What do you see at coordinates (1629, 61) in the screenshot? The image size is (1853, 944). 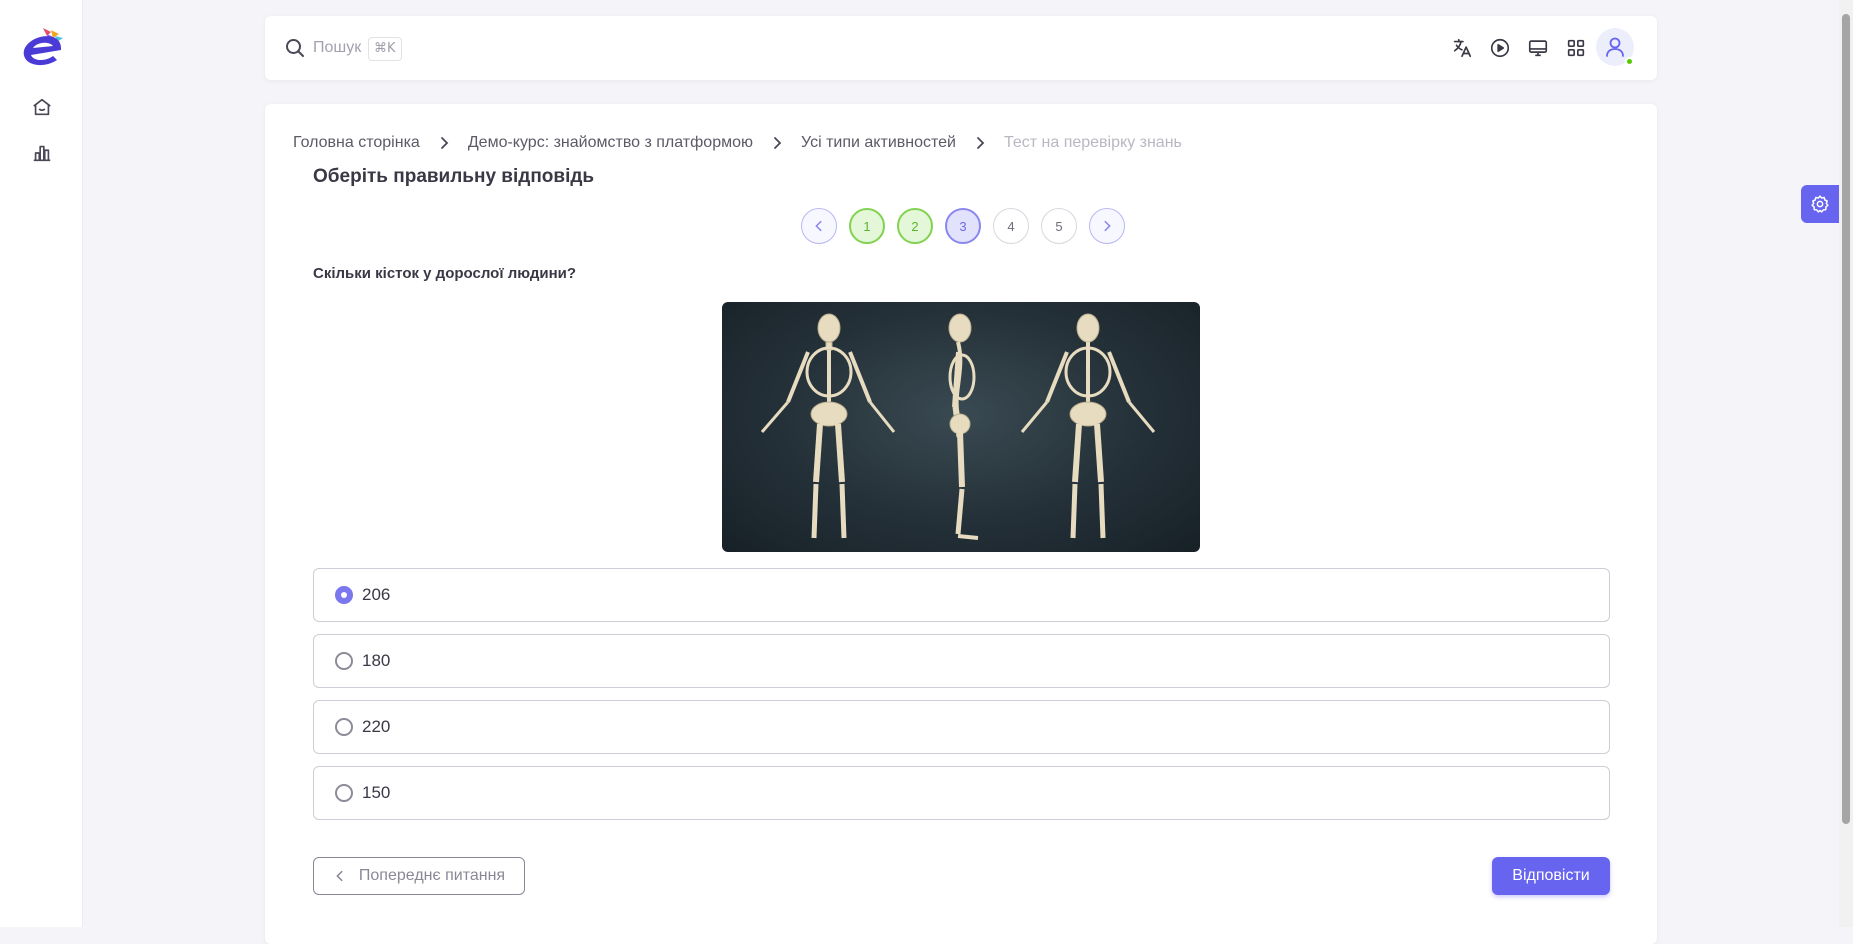 I see `online-status-indicator` at bounding box center [1629, 61].